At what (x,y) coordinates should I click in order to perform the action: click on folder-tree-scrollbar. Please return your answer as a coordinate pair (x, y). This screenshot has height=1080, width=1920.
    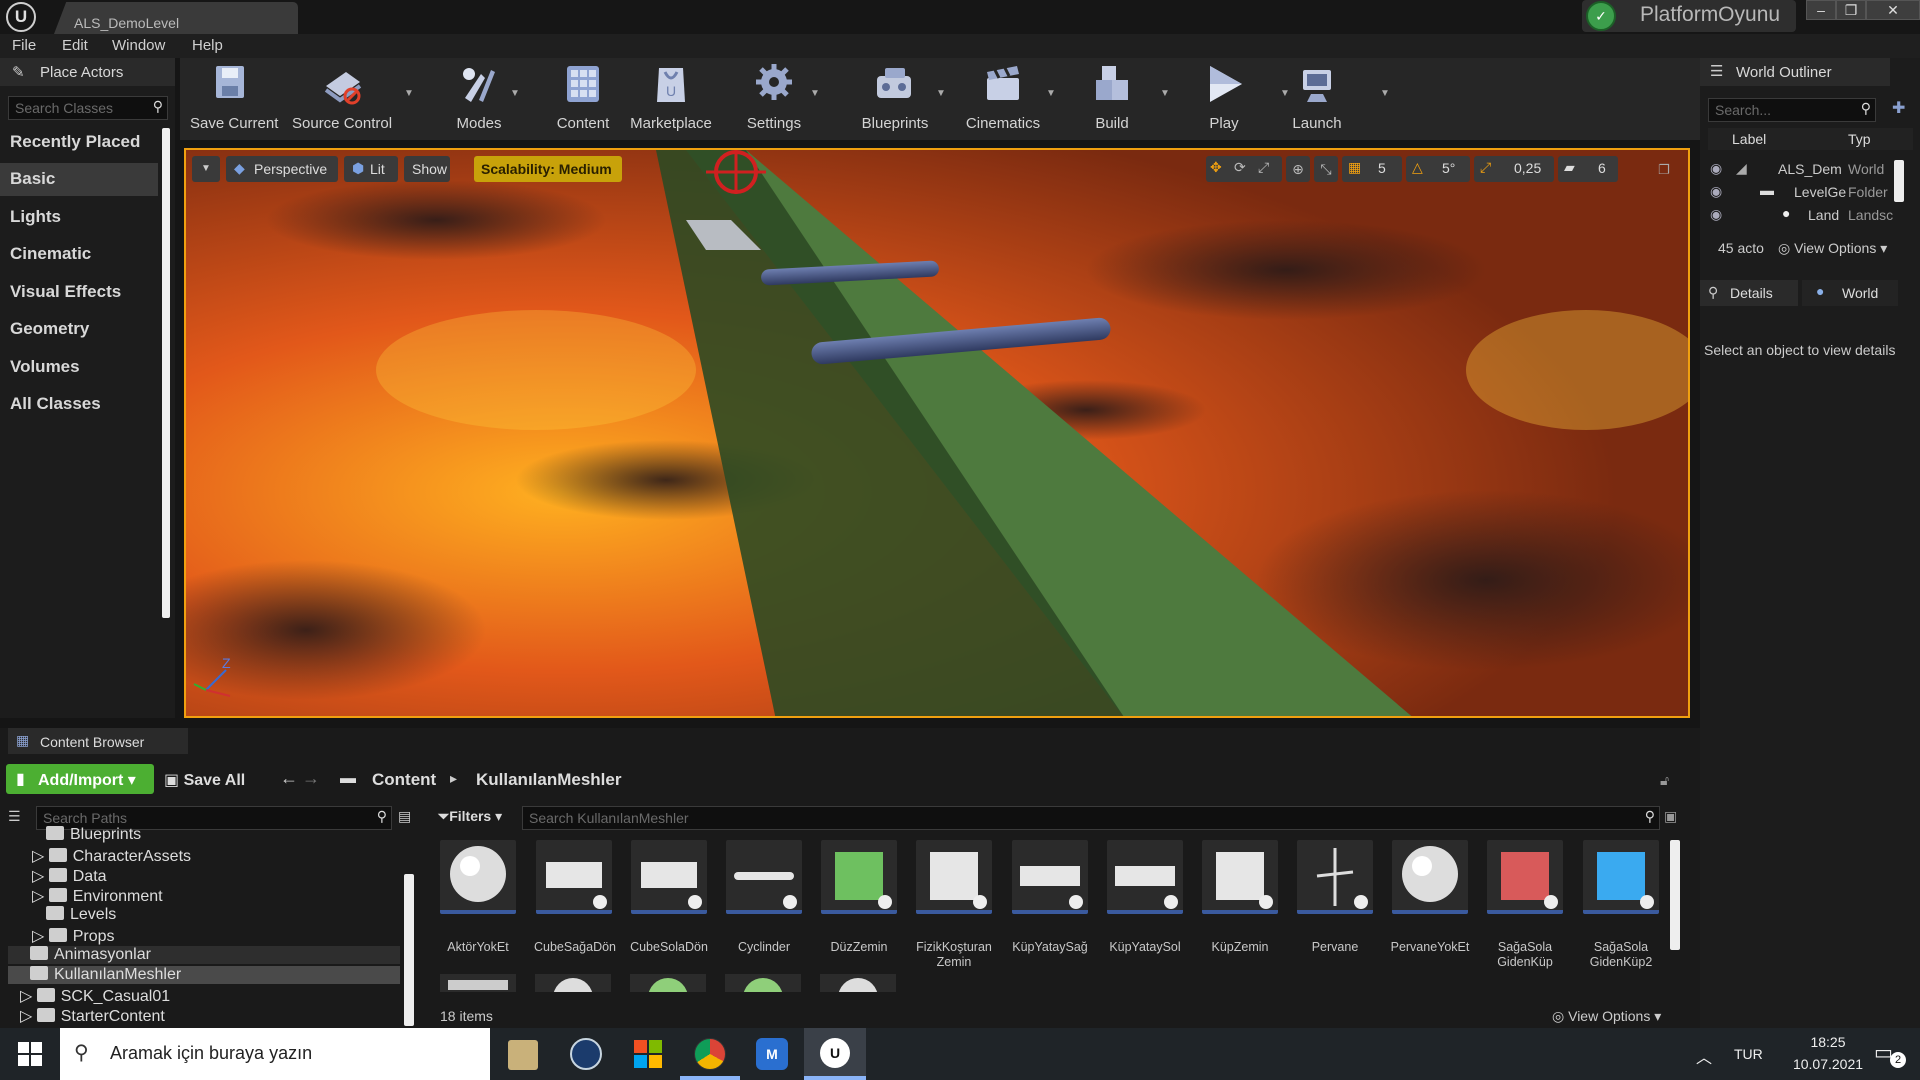
    Looking at the image, I should click on (409, 950).